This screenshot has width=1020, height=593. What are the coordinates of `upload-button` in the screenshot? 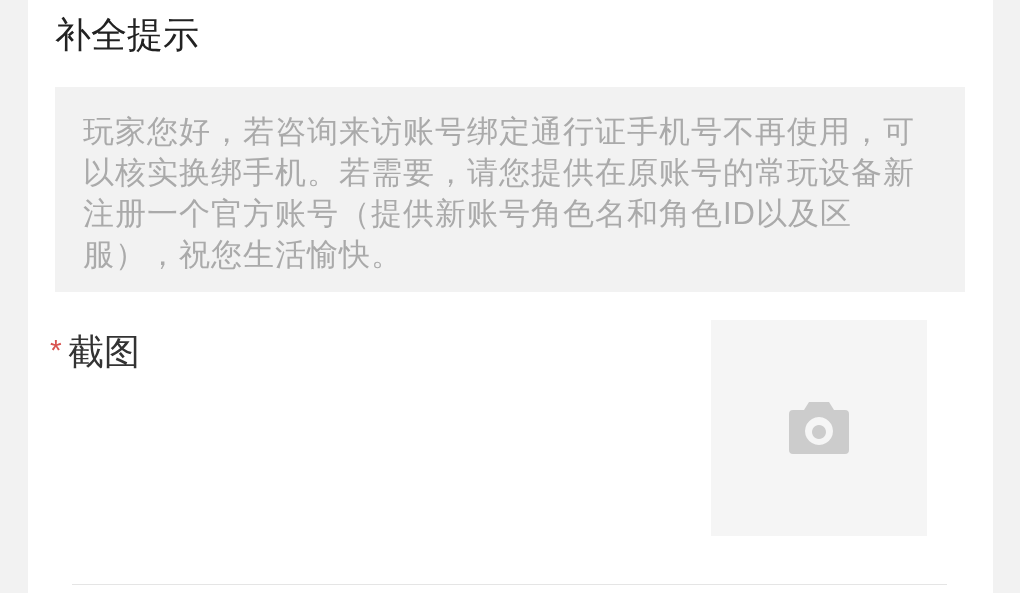 It's located at (819, 428).